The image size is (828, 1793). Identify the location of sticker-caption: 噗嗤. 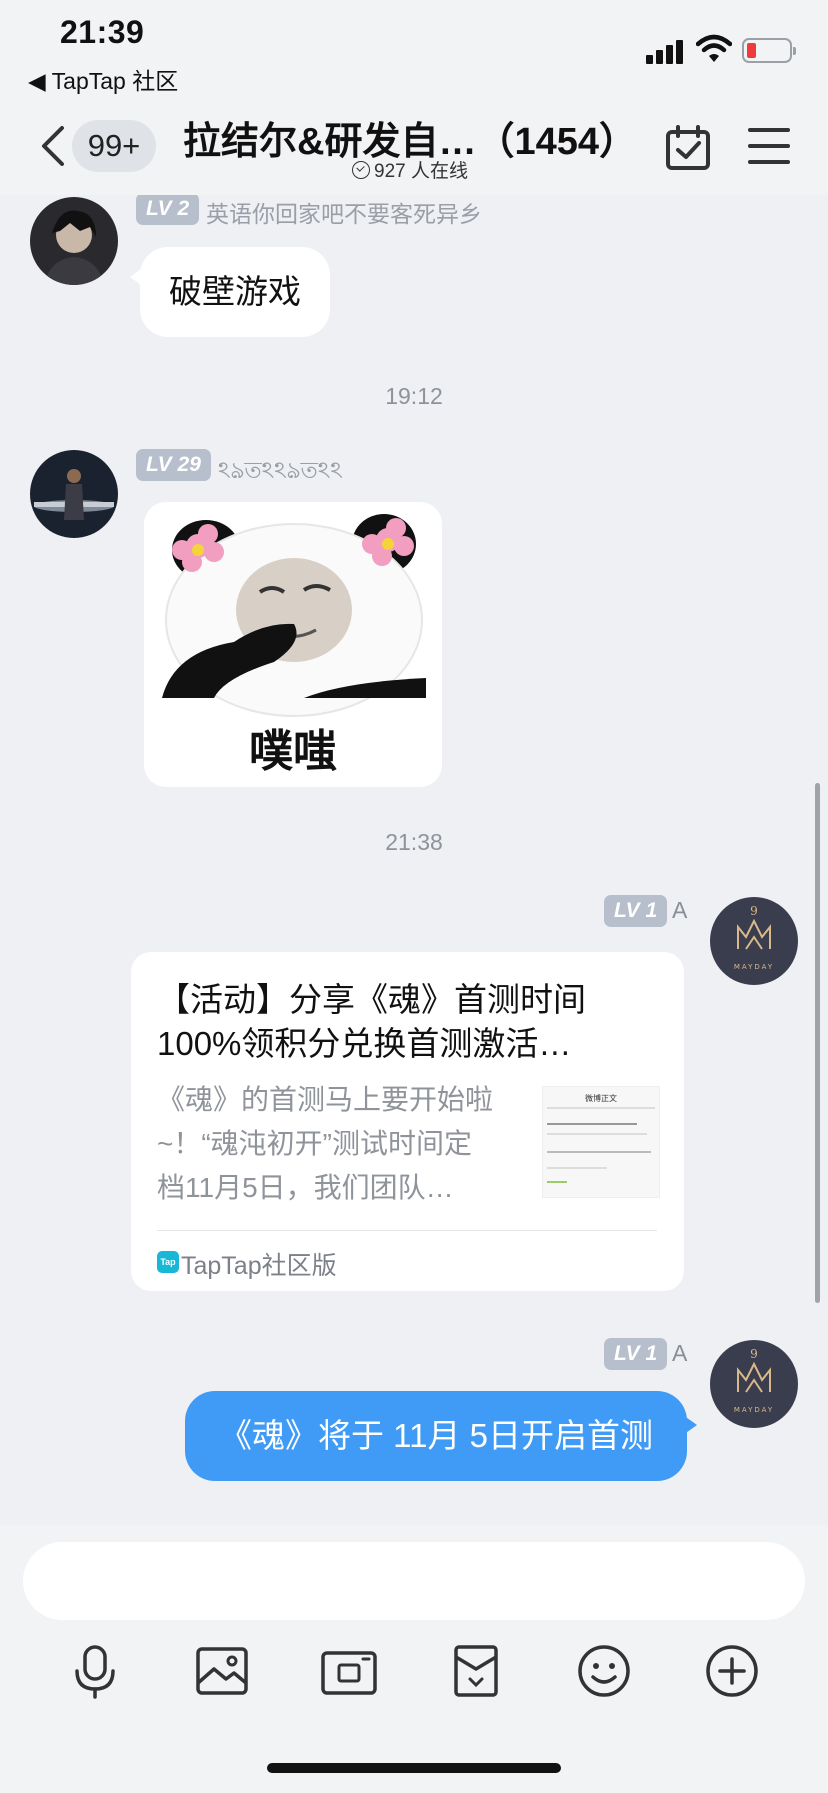
(293, 751).